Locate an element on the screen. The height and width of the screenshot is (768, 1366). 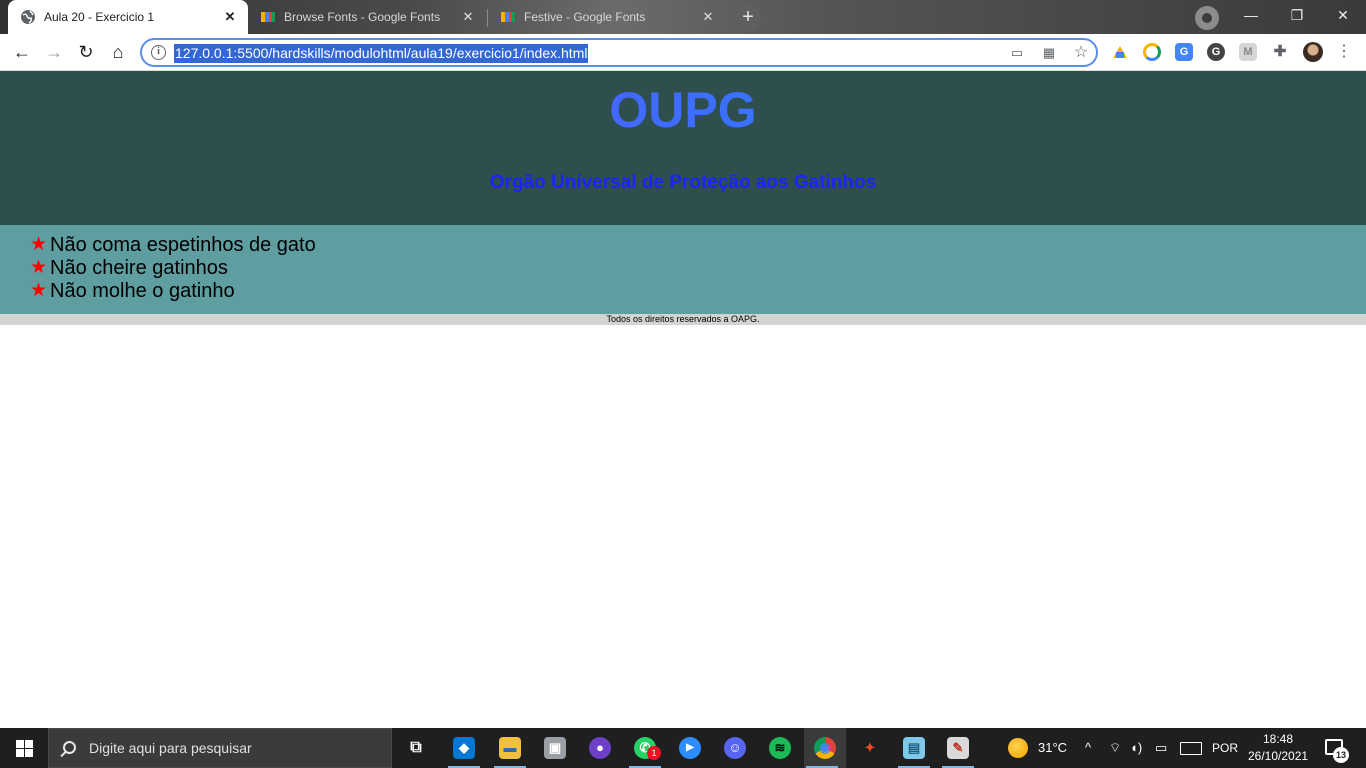
bookmark-star-icon: ☆ is located at coordinates (1081, 53).